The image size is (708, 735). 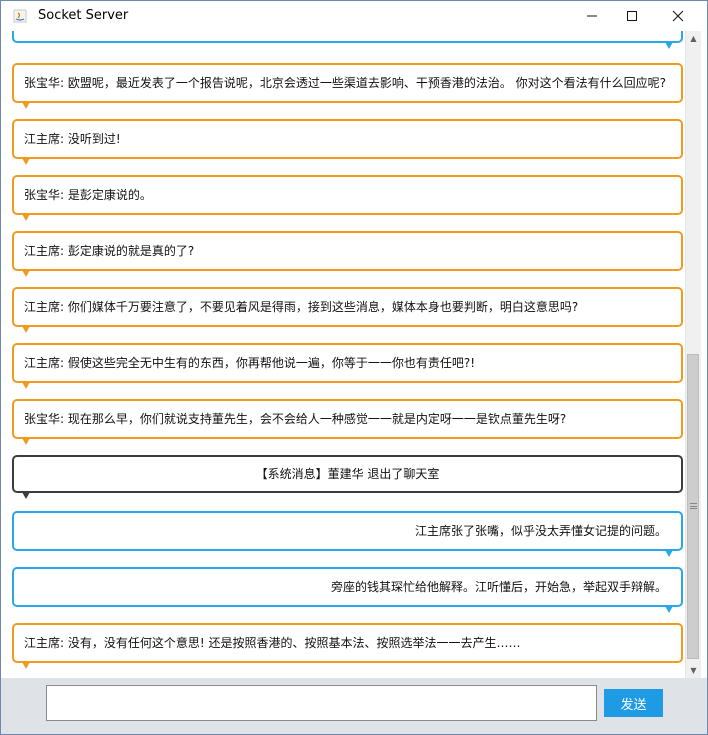 What do you see at coordinates (498, 587) in the screenshot?
I see `message-text: 旁座的钱其琛忙给他解释。江听懂后，开始急，举起双手辩解。` at bounding box center [498, 587].